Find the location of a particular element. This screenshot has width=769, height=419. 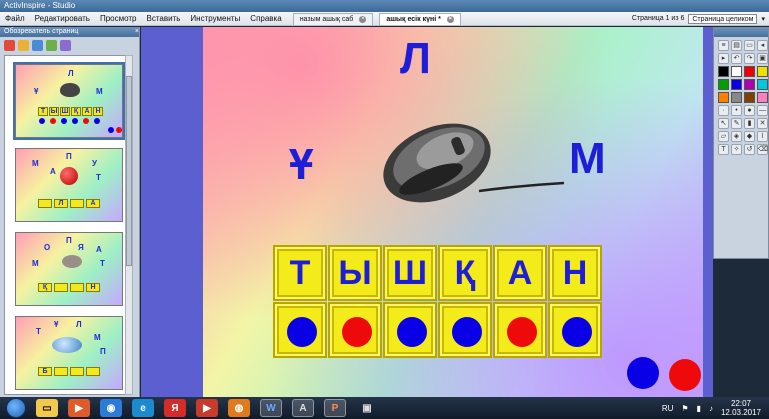

scrollbar-thumb is located at coordinates (129, 171).